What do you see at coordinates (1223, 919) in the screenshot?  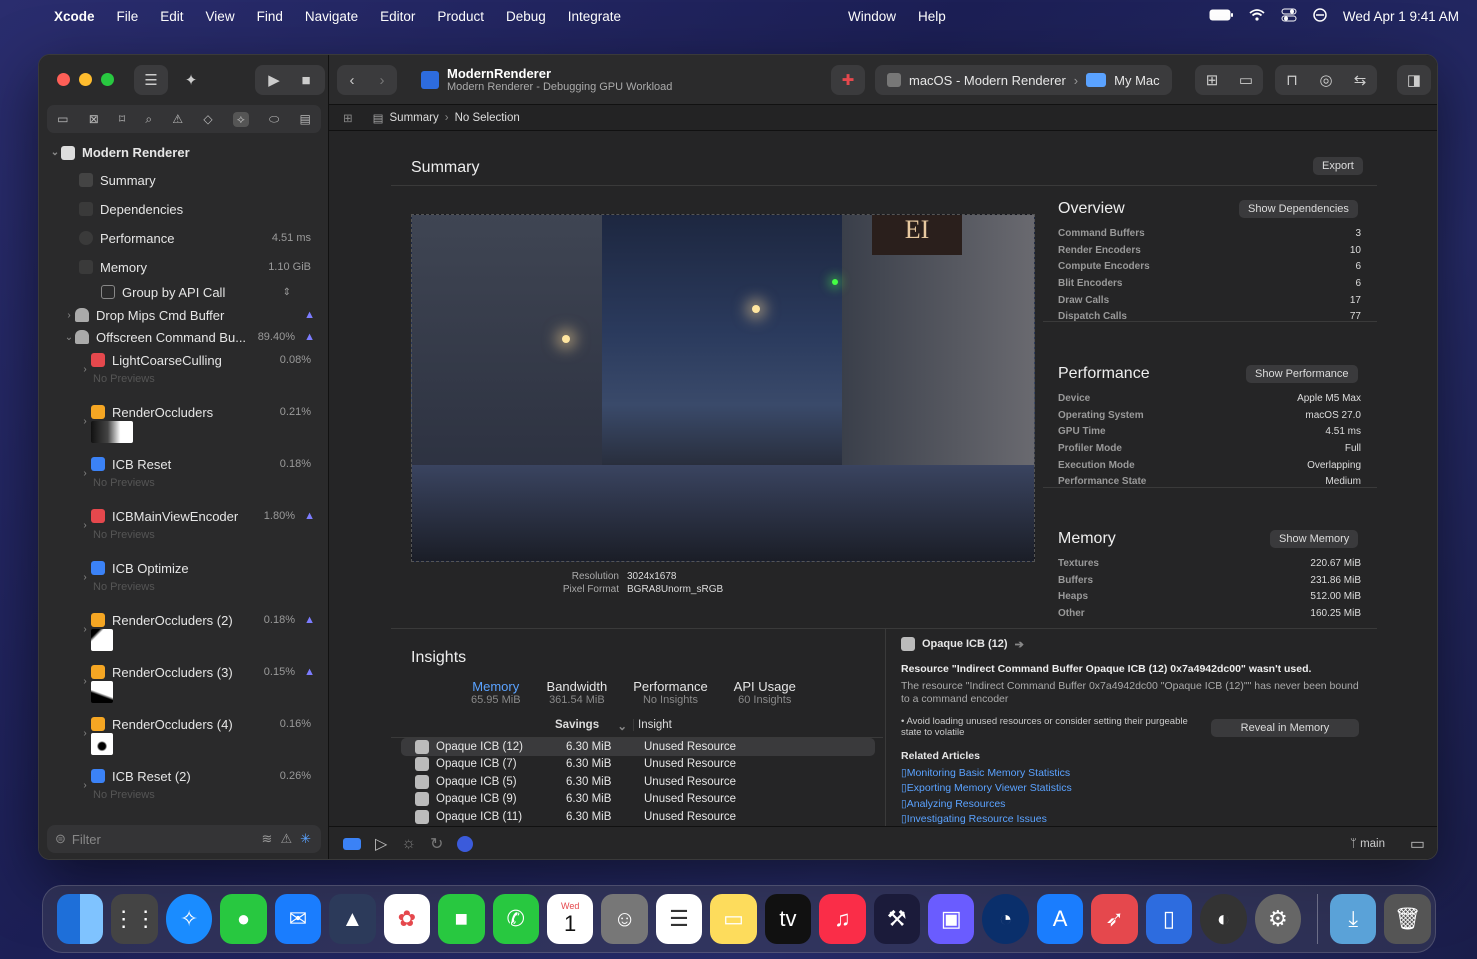 I see `disk-utility-icon: ◐` at bounding box center [1223, 919].